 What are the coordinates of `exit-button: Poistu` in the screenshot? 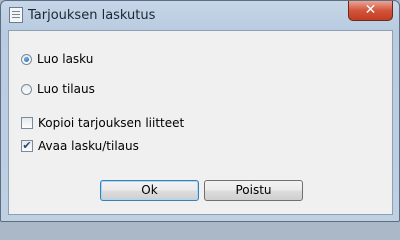 It's located at (253, 190).